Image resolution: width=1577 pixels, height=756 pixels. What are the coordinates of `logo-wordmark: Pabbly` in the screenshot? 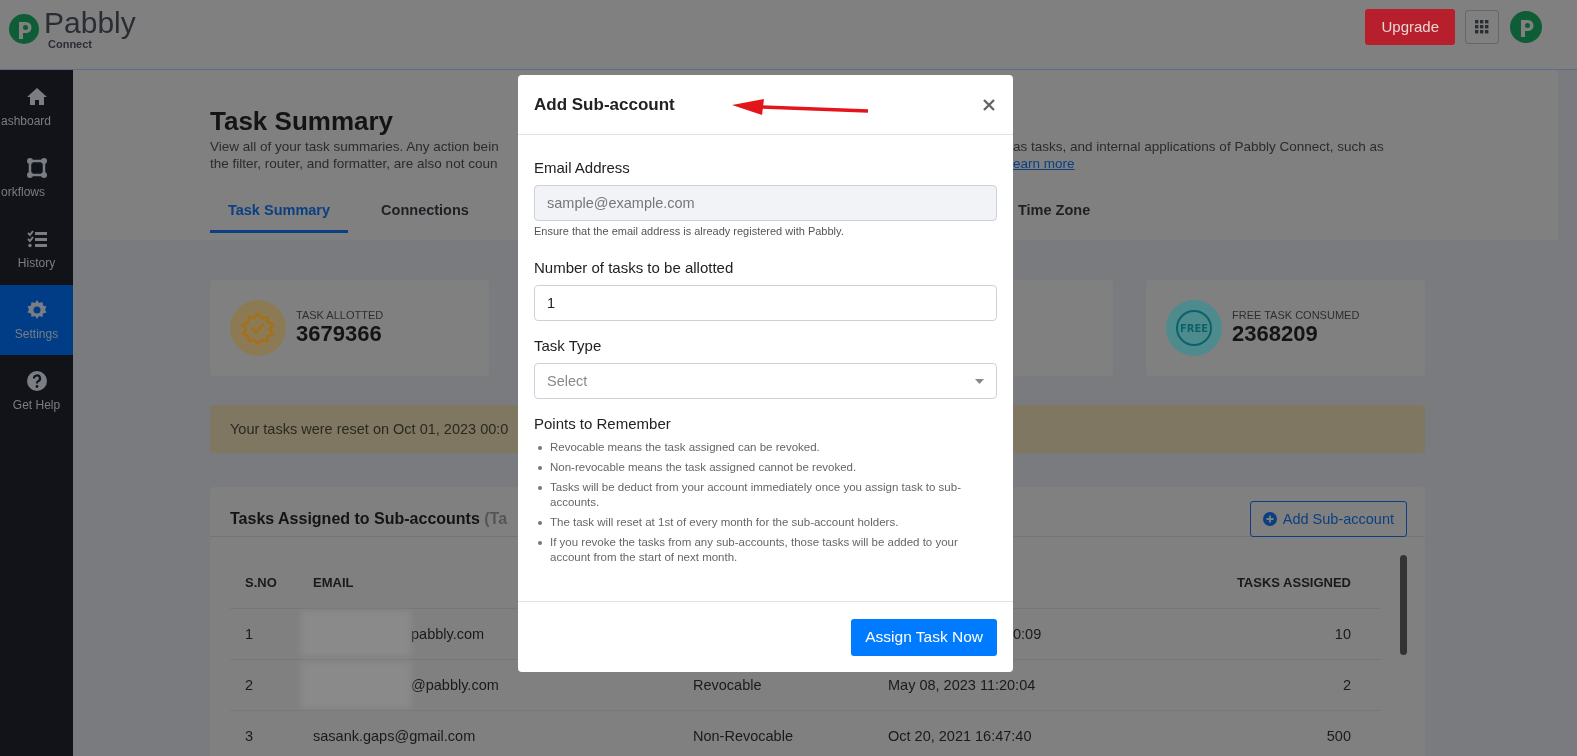 It's located at (90, 22).